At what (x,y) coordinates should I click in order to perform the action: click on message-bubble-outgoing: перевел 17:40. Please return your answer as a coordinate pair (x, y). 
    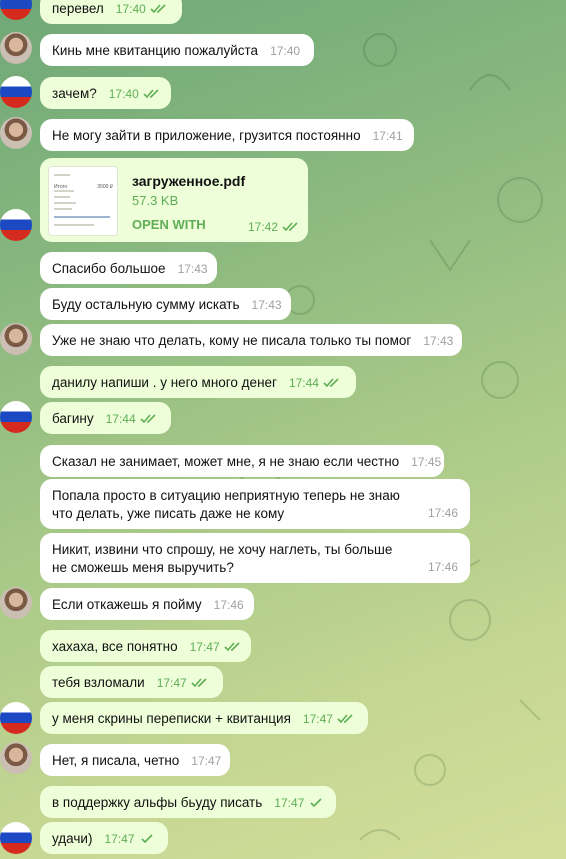
    Looking at the image, I should click on (111, 12).